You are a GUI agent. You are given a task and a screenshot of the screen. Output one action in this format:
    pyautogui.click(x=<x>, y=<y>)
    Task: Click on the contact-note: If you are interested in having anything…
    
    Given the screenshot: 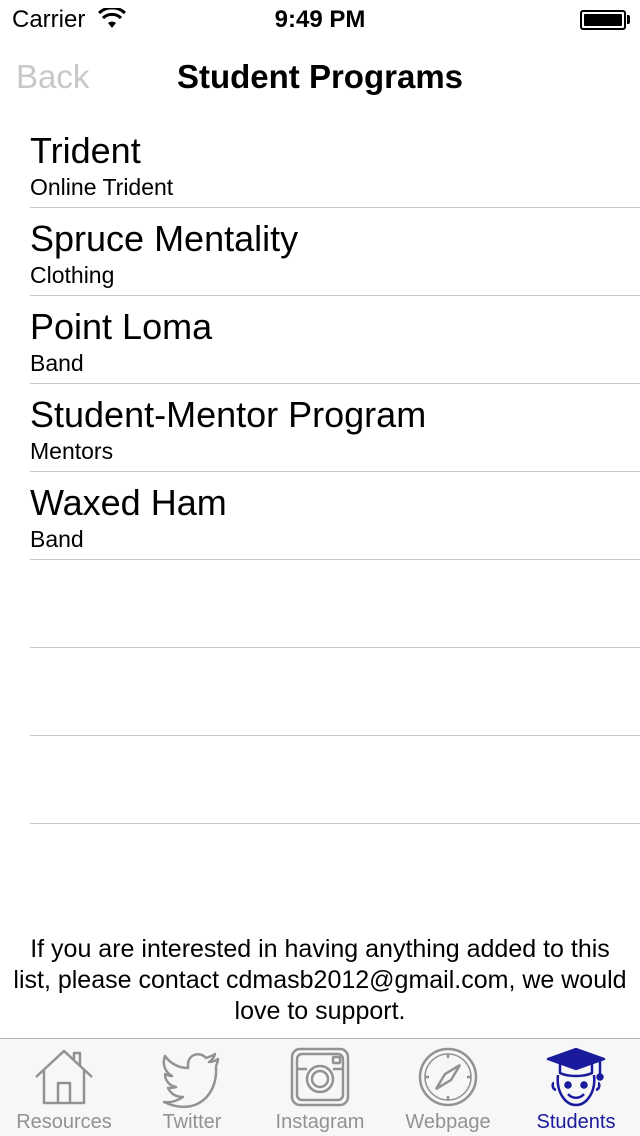 What is the action you would take?
    pyautogui.click(x=320, y=980)
    